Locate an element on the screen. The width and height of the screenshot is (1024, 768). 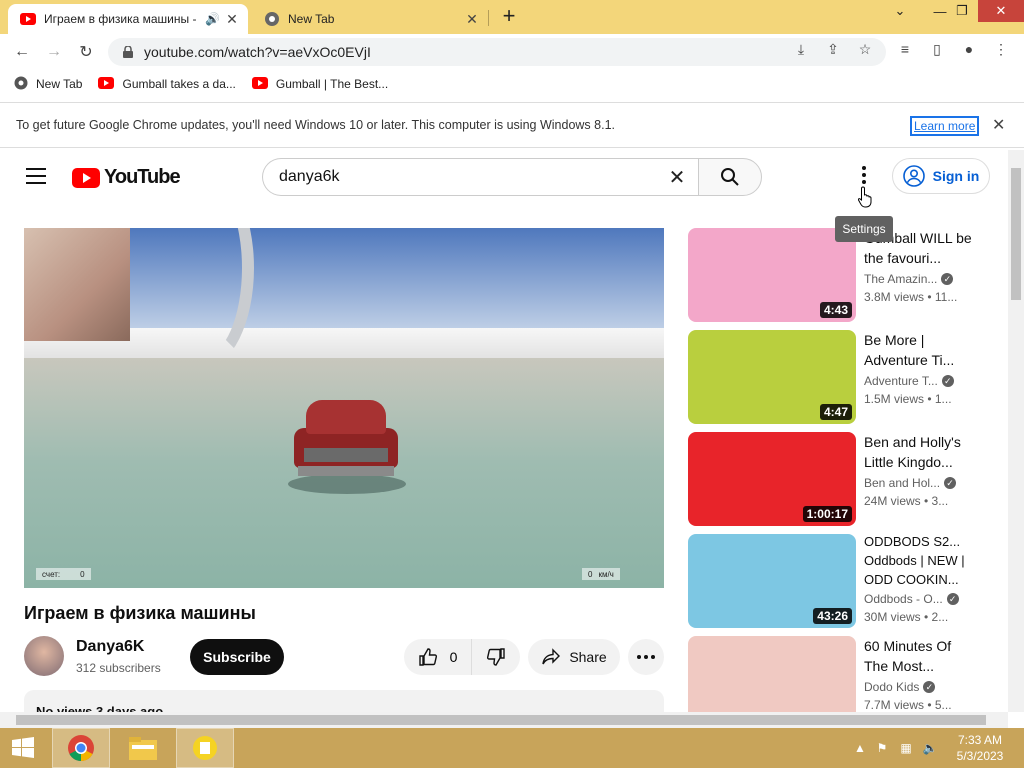
show-hidden-icons: ▲ is located at coordinates (860, 748).